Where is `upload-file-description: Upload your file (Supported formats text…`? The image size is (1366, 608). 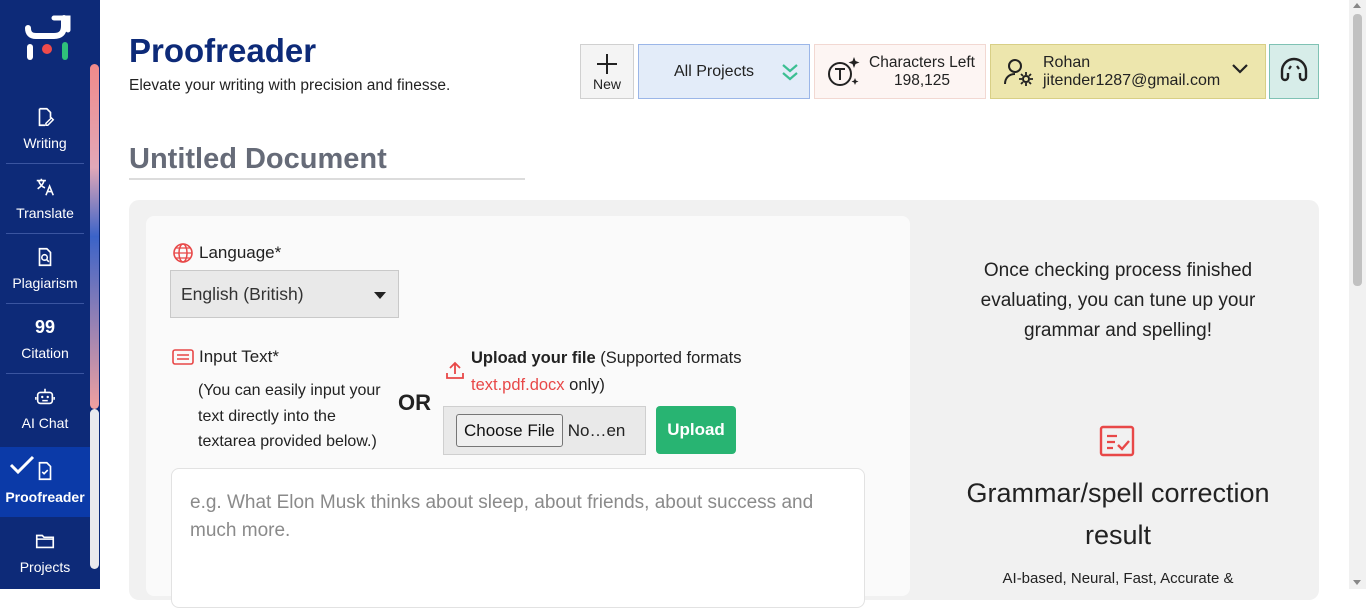 upload-file-description: Upload your file (Supported formats text… is located at coordinates (631, 372).